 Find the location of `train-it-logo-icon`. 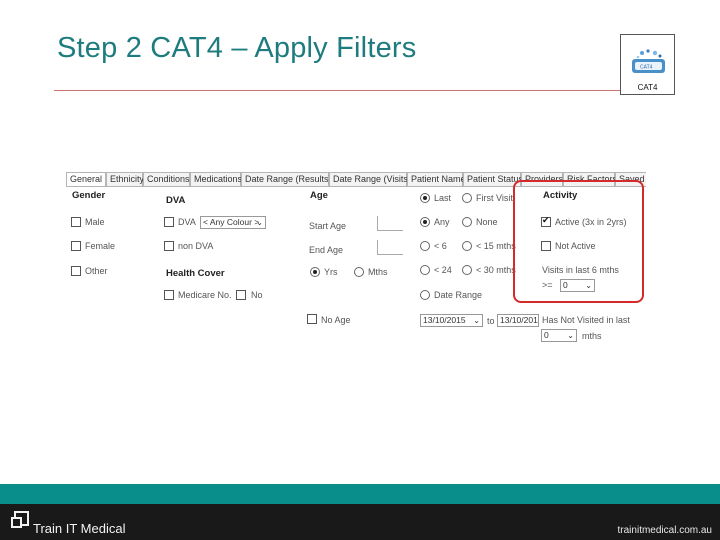

train-it-logo-icon is located at coordinates (20, 519).